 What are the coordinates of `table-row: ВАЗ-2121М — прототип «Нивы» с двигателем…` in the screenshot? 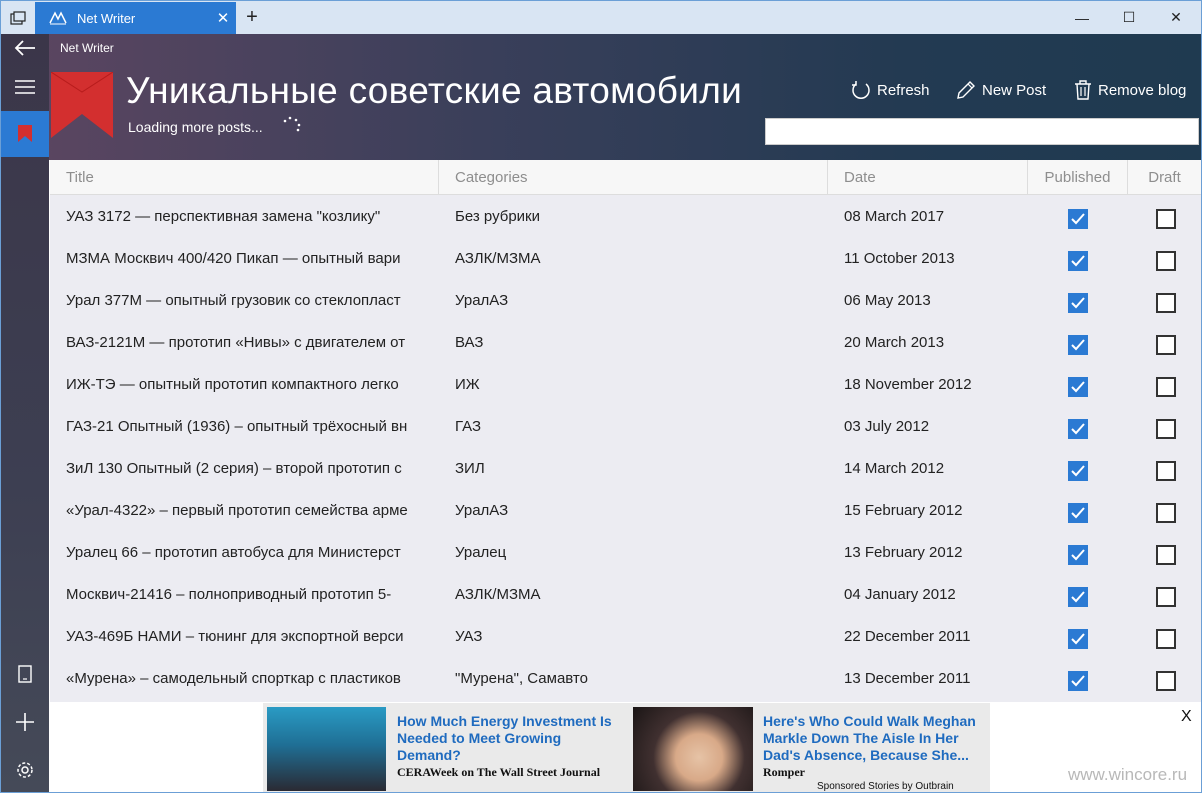 It's located at (625, 343).